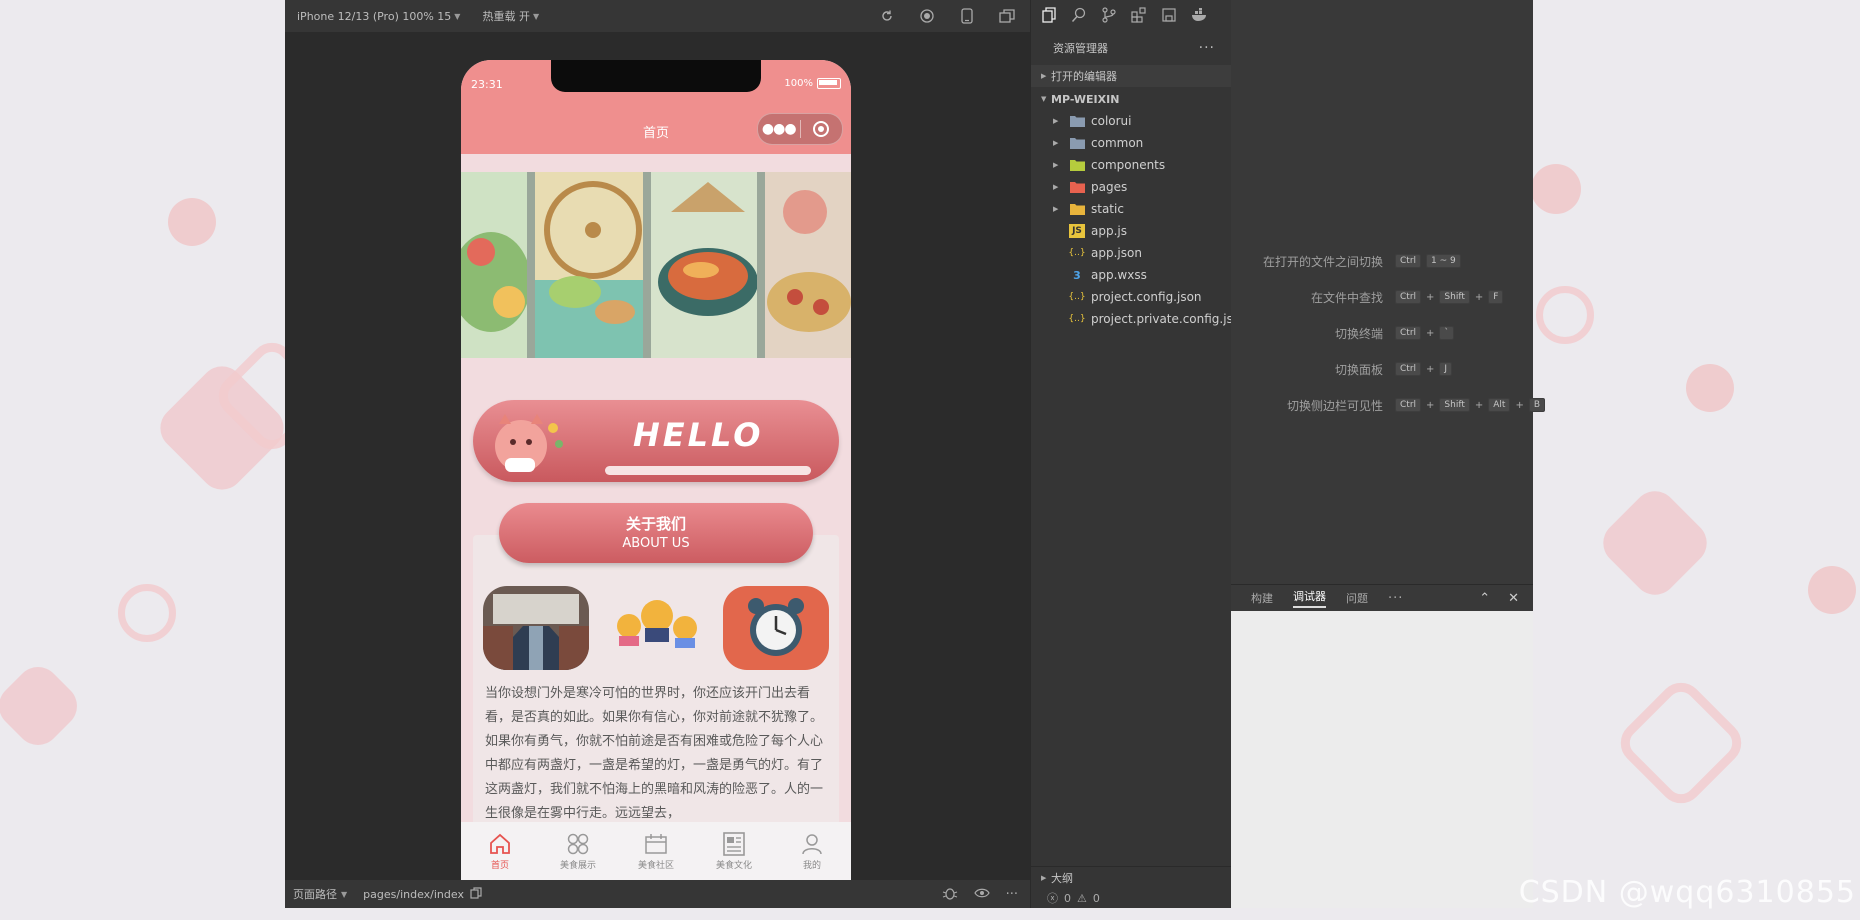 Image resolution: width=1860 pixels, height=920 pixels. Describe the element at coordinates (1131, 143) in the screenshot. I see `folder-item-common: ▶ common` at that location.